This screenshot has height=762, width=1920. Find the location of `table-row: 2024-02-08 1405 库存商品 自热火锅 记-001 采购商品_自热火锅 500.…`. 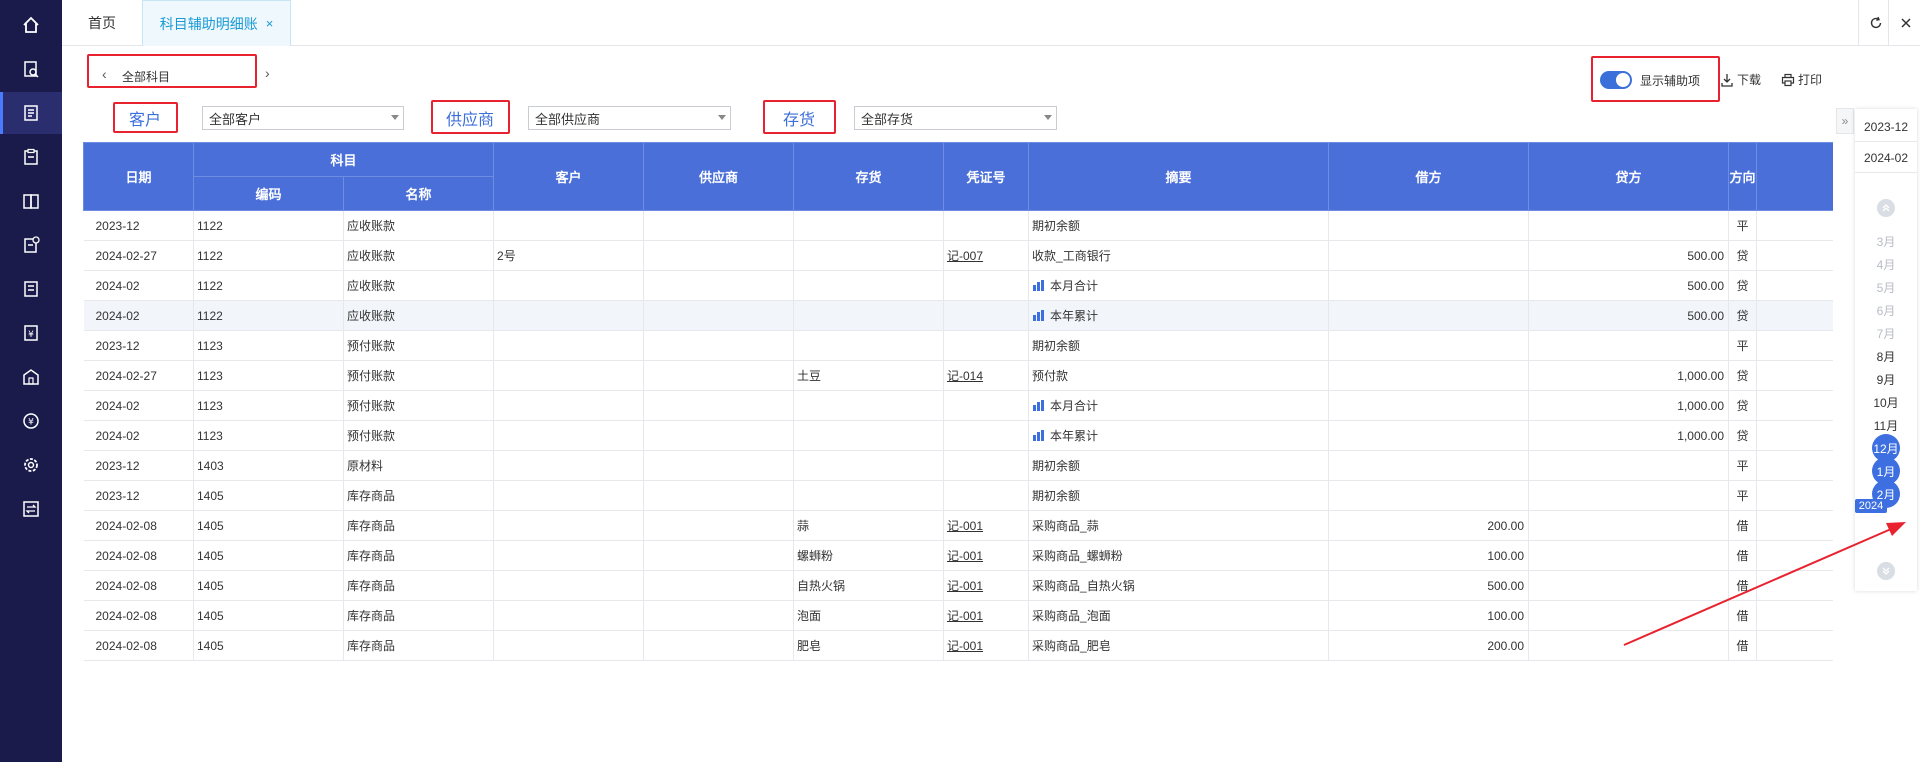

table-row: 2024-02-08 1405 库存商品 自热火锅 记-001 采购商品_自热火锅 500.… is located at coordinates (958, 585).